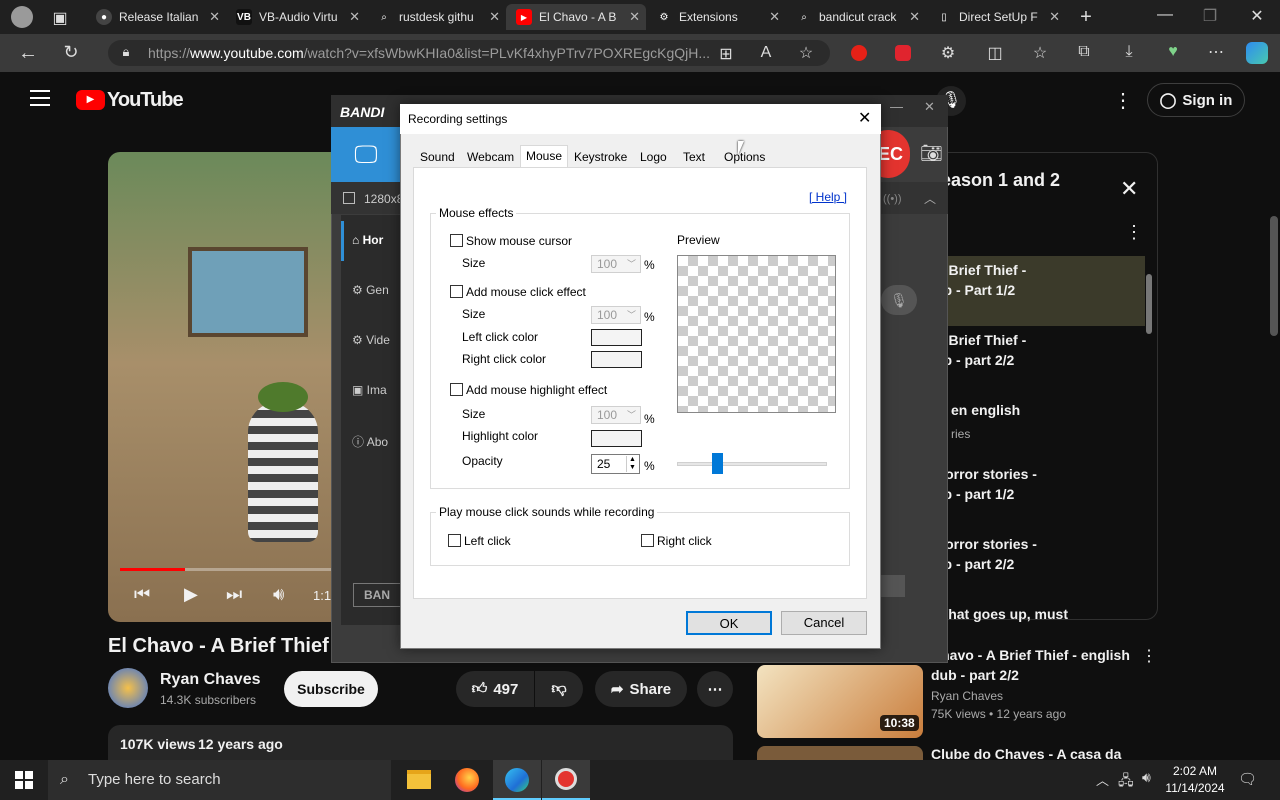  Describe the element at coordinates (1126, 782) in the screenshot. I see `network-icon: 🖧︎` at that location.